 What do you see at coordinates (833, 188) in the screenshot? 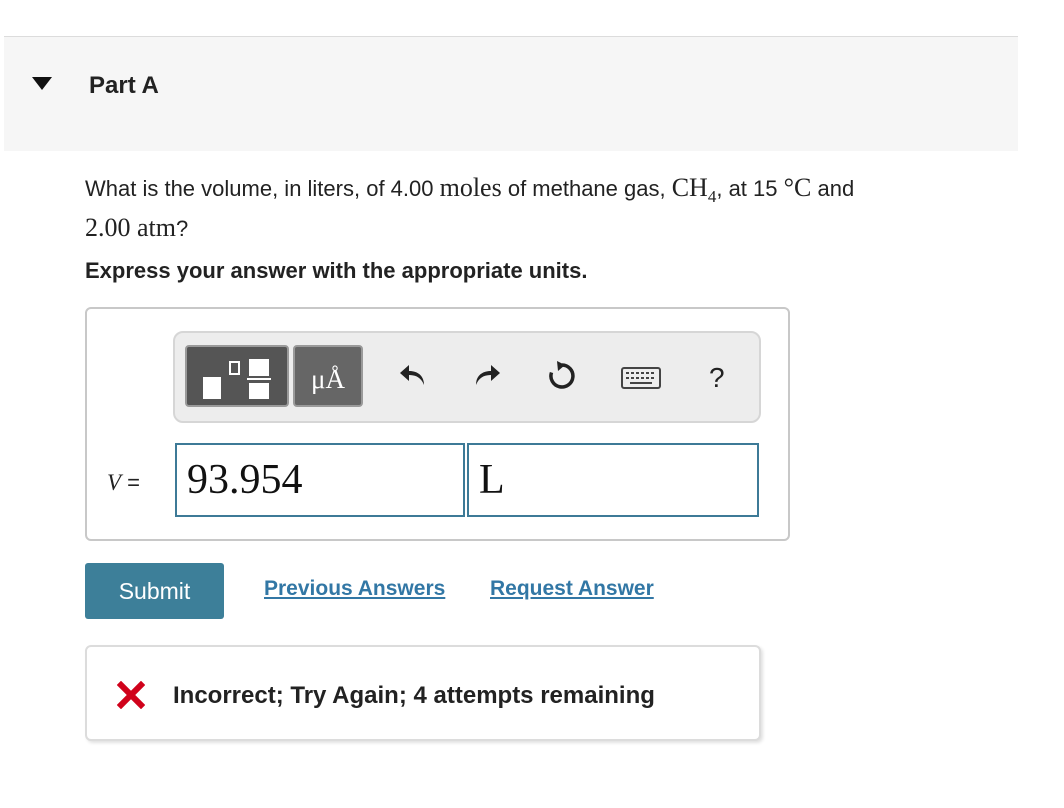
I see `question-segment: and` at bounding box center [833, 188].